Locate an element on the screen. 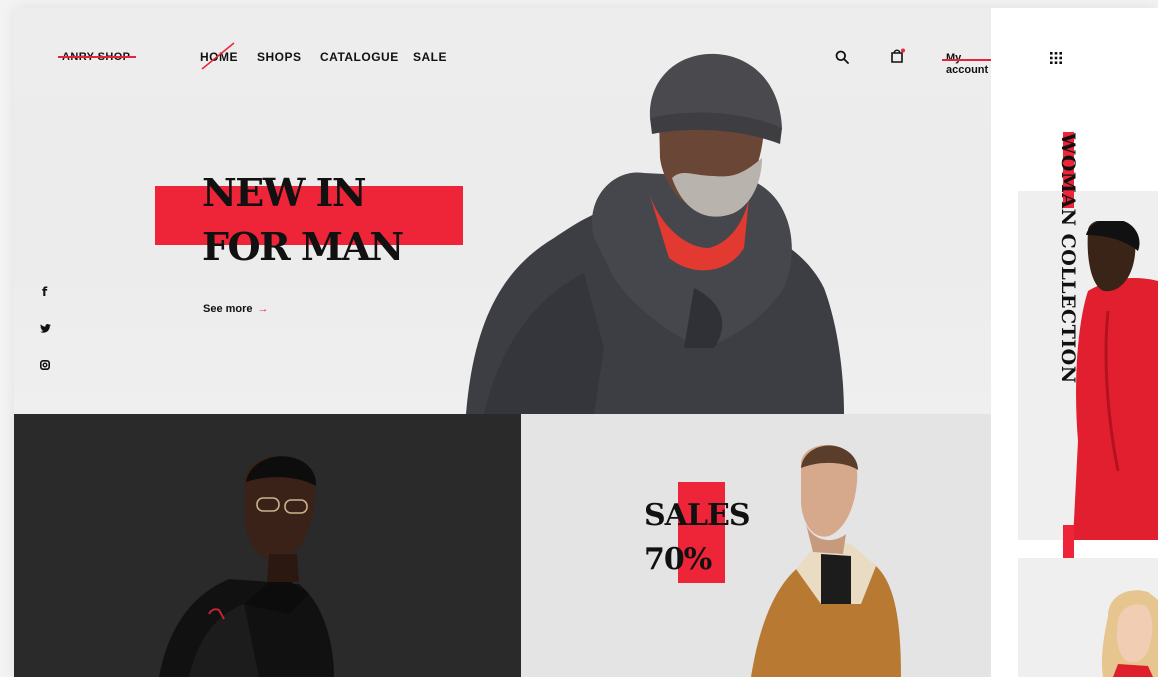 The image size is (1158, 677). sales-tile-model-photo is located at coordinates (826, 560).